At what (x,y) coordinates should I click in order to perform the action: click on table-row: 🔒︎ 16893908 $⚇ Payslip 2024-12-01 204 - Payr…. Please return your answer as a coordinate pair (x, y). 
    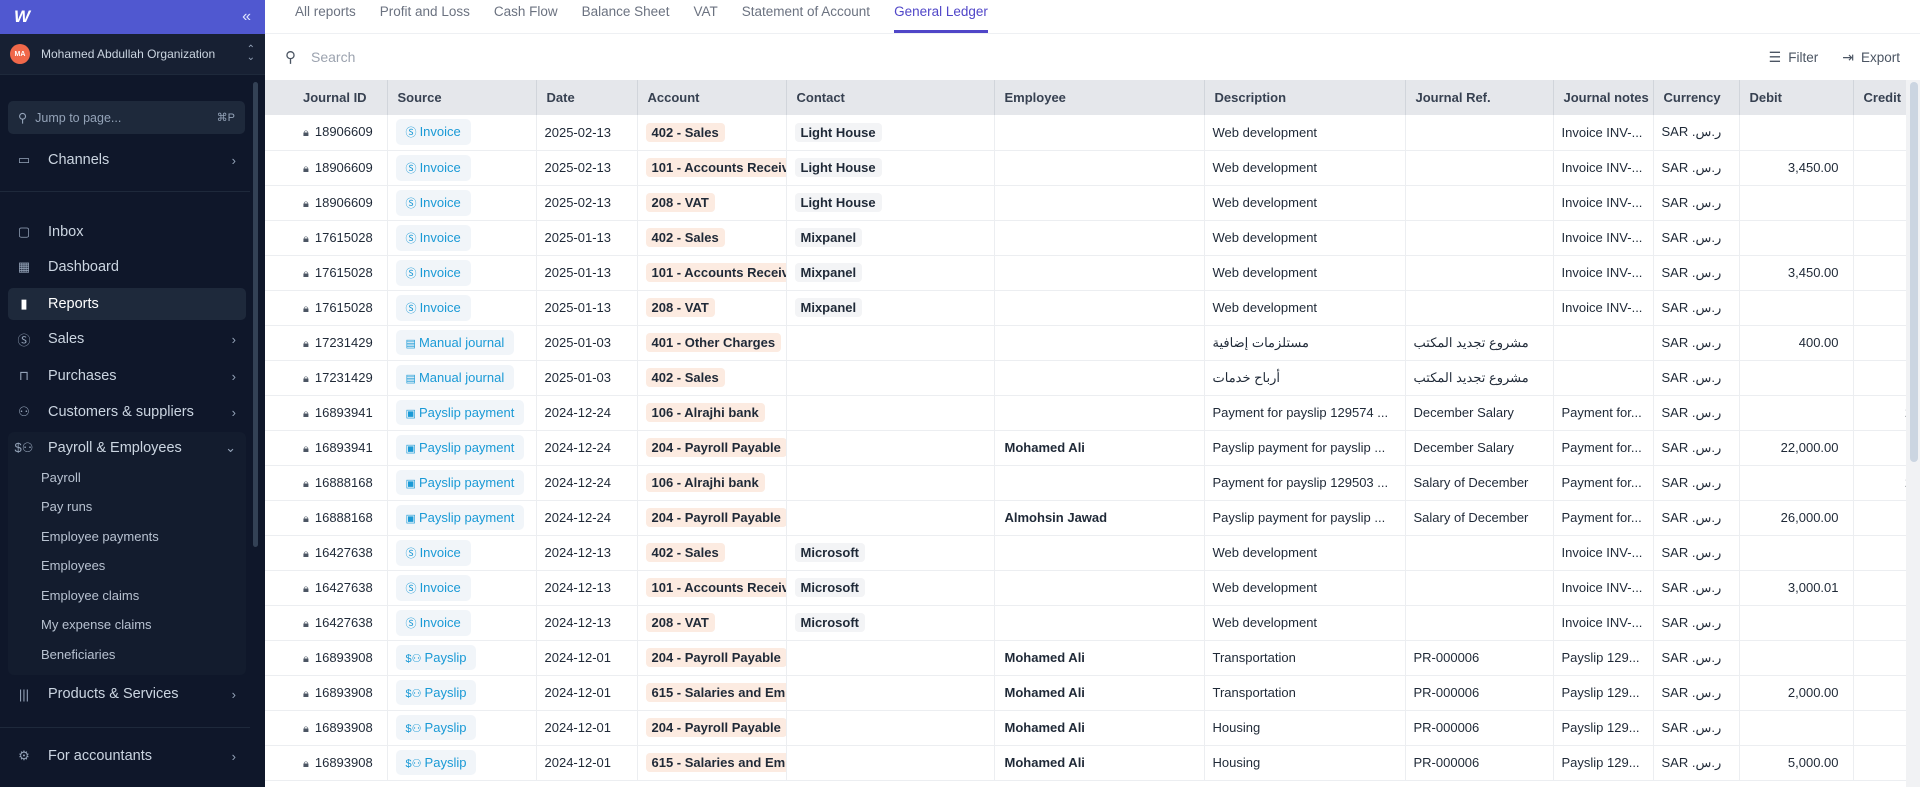
    Looking at the image, I should click on (1085, 728).